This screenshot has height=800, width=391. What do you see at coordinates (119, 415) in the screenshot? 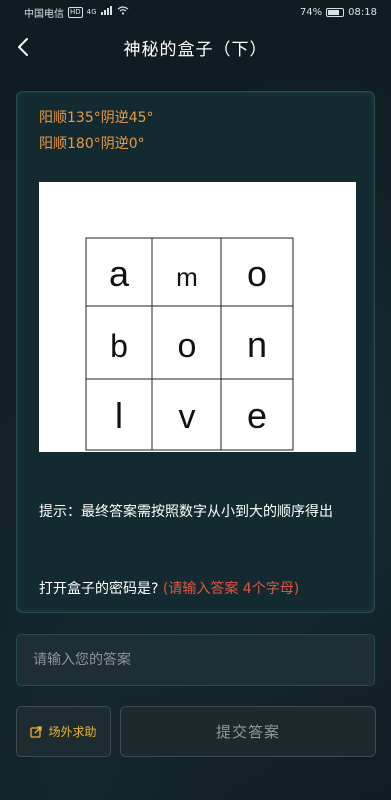
I see `grid-letter-2-0: l` at bounding box center [119, 415].